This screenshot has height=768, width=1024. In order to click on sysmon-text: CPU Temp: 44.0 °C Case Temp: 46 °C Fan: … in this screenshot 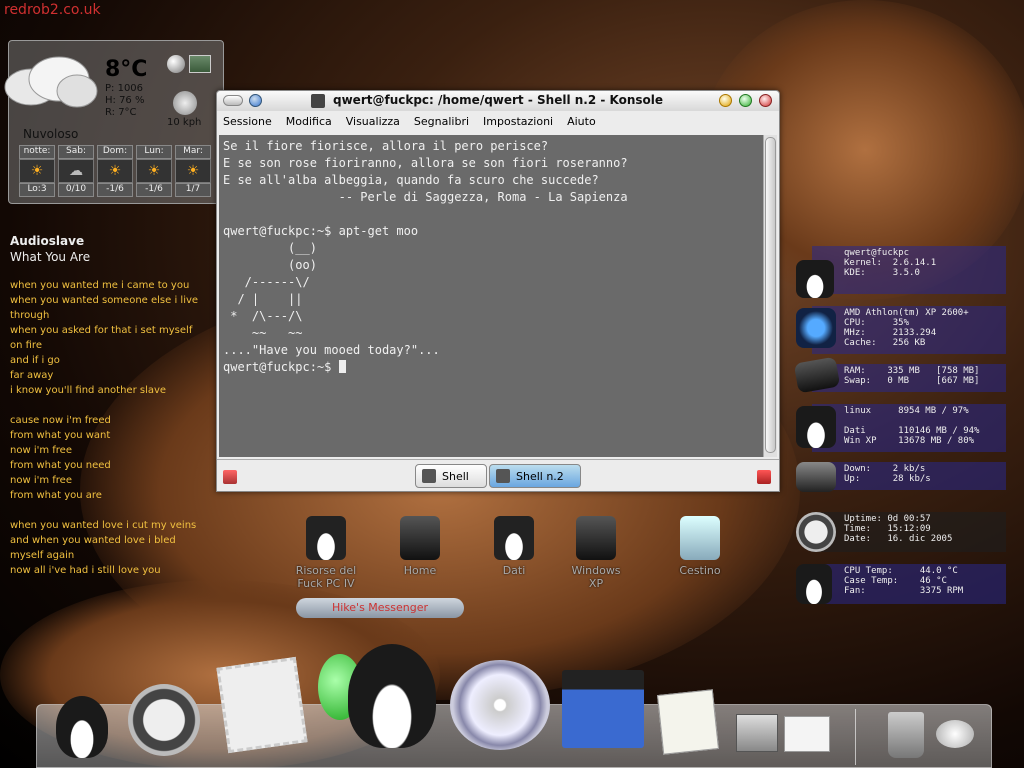, I will do `click(904, 581)`.